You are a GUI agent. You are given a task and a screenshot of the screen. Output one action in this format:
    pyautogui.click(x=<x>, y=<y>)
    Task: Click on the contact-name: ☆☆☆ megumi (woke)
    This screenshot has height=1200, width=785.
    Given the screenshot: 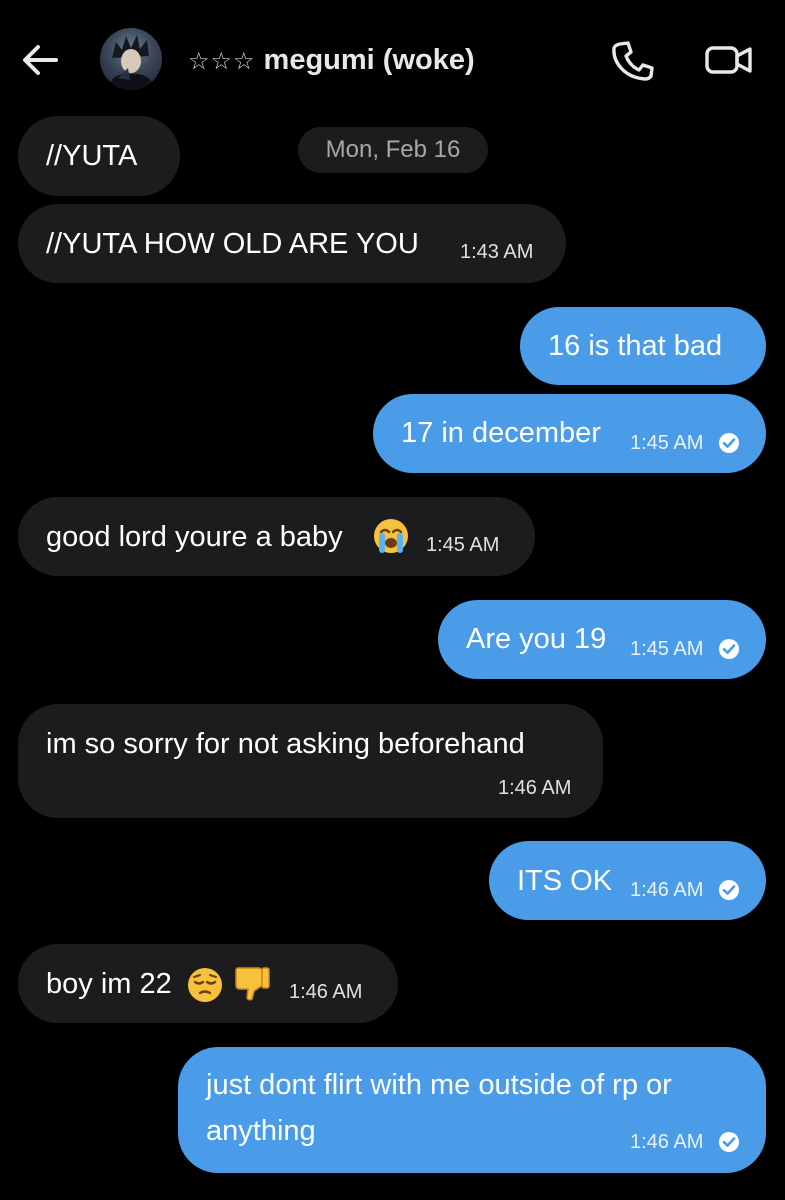 What is the action you would take?
    pyautogui.click(x=331, y=60)
    